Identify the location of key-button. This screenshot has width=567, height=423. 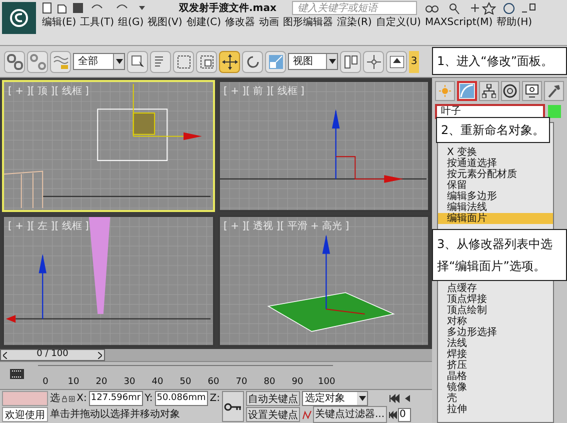
(233, 406).